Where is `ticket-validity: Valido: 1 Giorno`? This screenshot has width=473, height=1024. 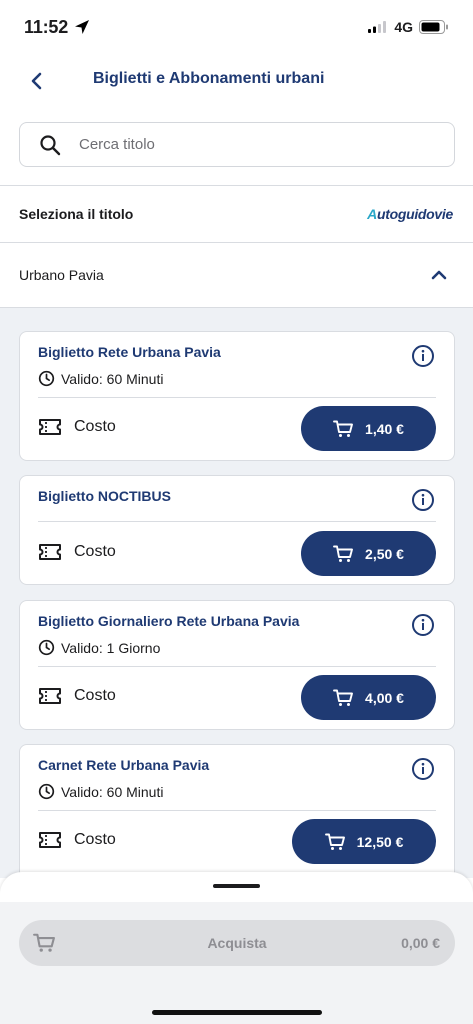 ticket-validity: Valido: 1 Giorno is located at coordinates (99, 647).